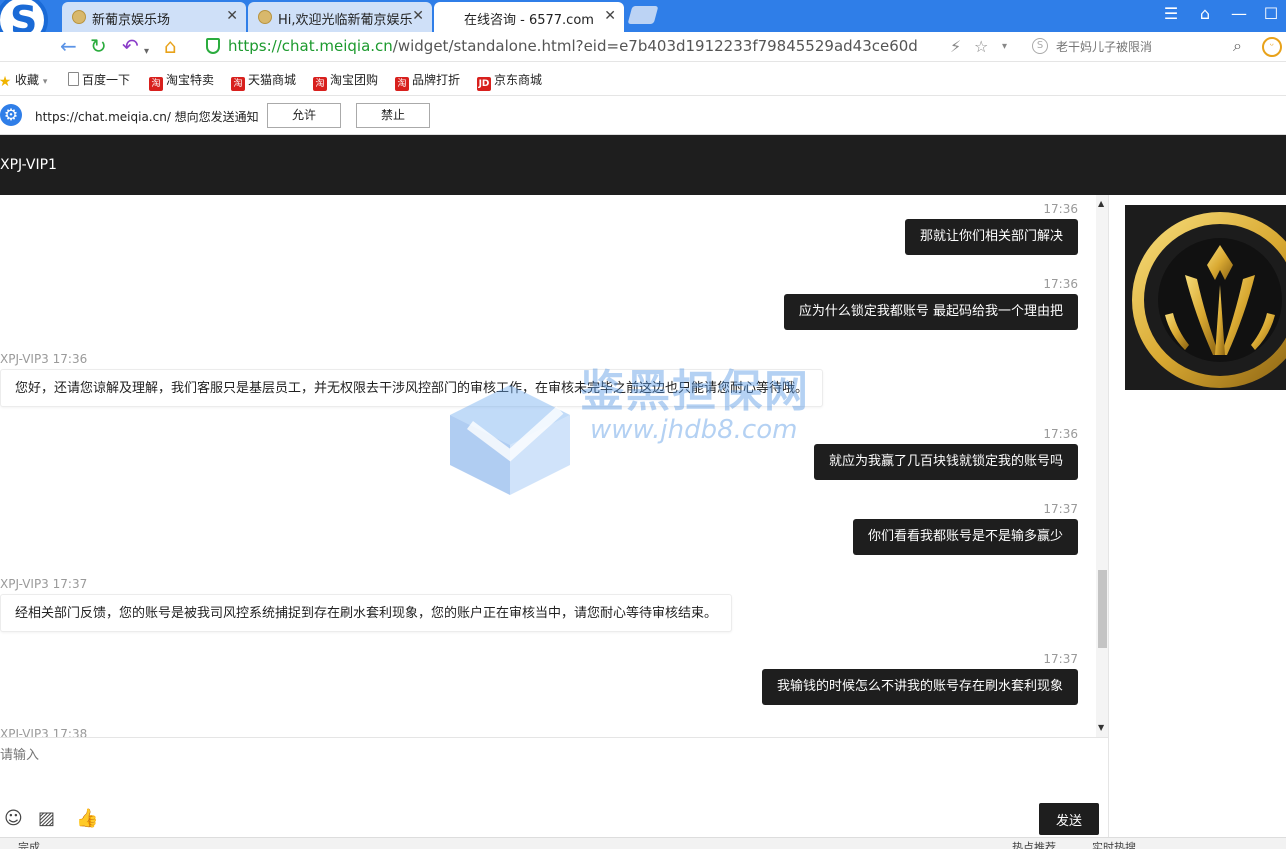  What do you see at coordinates (1114, 844) in the screenshot?
I see `live-hot-search: 实时热搜` at bounding box center [1114, 844].